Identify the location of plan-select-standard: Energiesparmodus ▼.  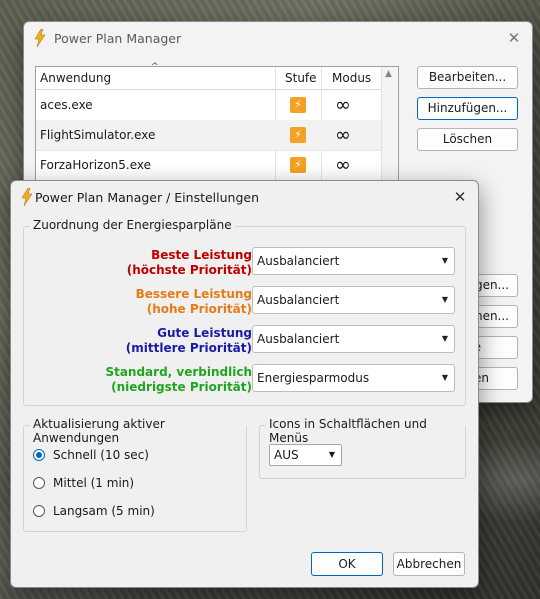
(353, 378).